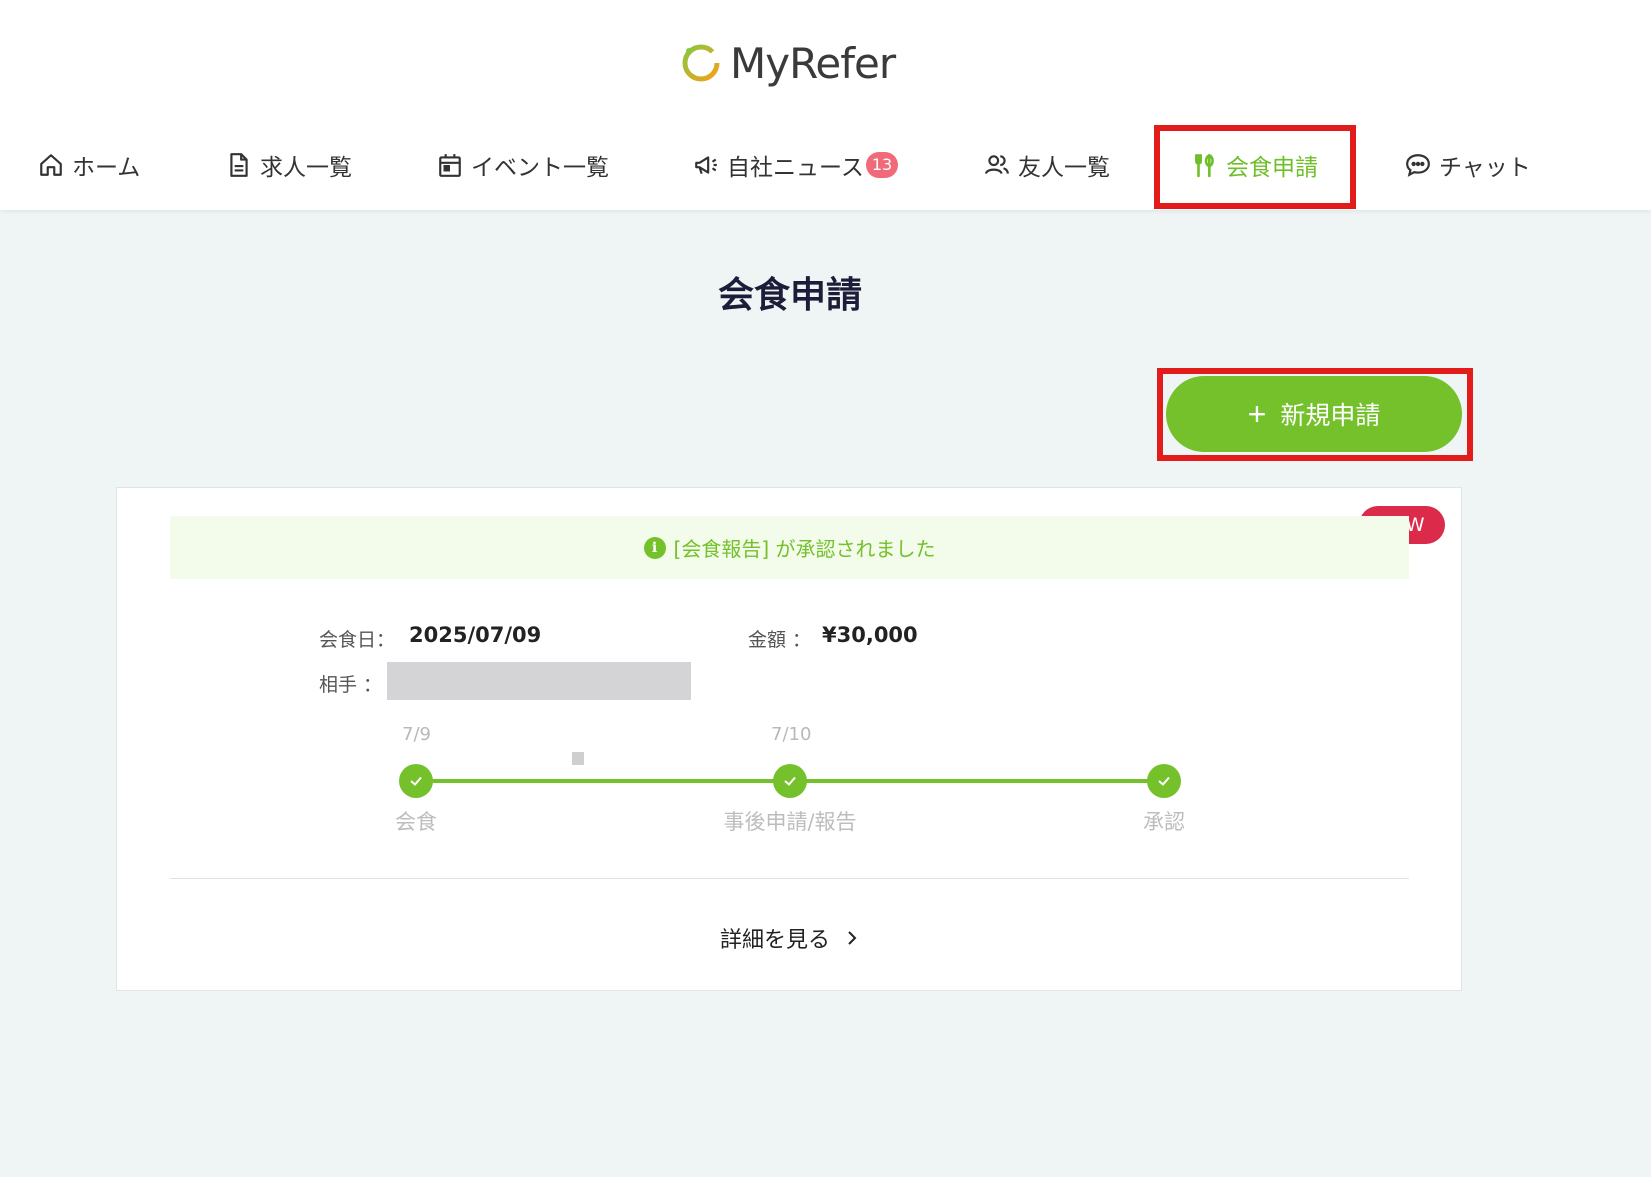  I want to click on new-request-button: + 新規申請, so click(1314, 414).